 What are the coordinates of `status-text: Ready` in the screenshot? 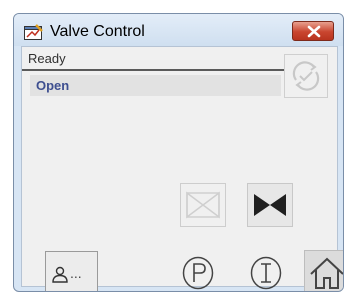 It's located at (47, 58).